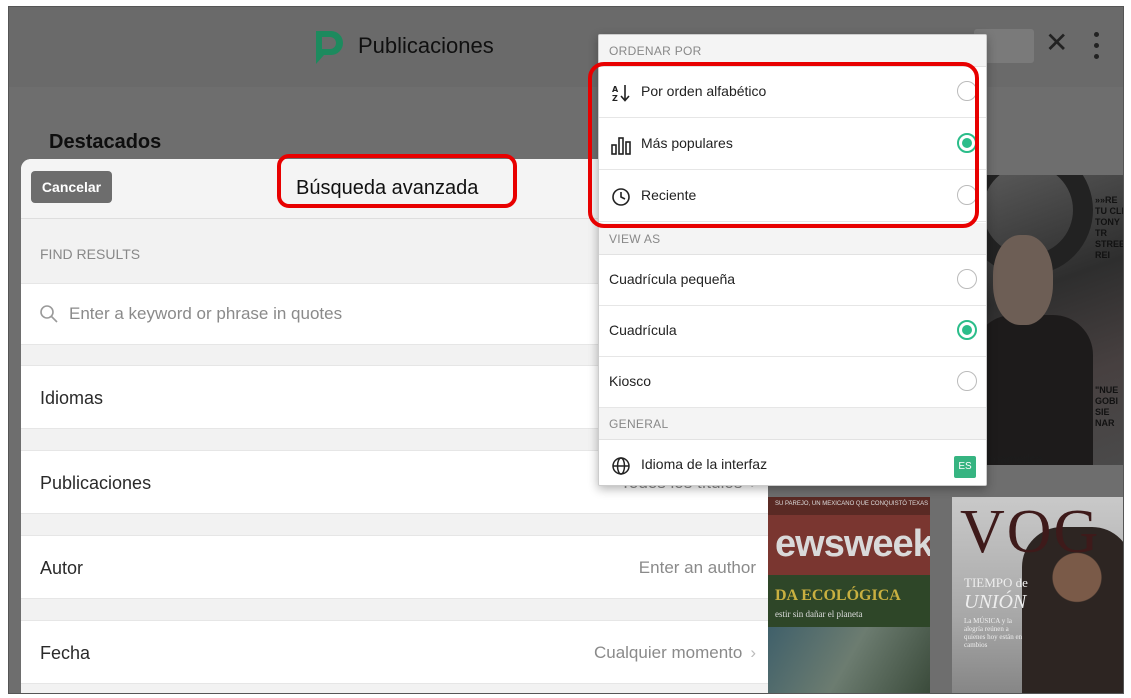 The width and height of the screenshot is (1131, 698). I want to click on filter-label: Idiomas, so click(72, 398).